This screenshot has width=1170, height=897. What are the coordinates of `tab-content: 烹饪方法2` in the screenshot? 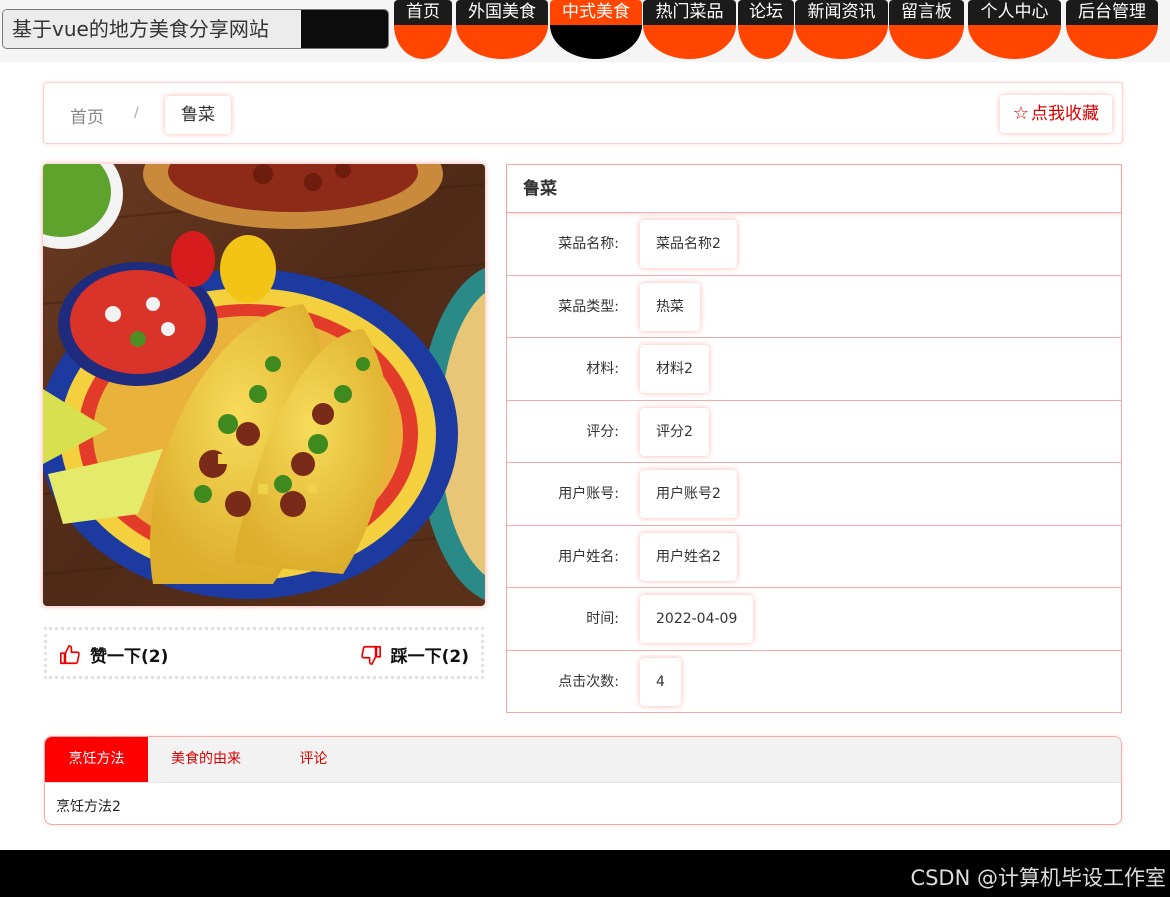 It's located at (88, 807).